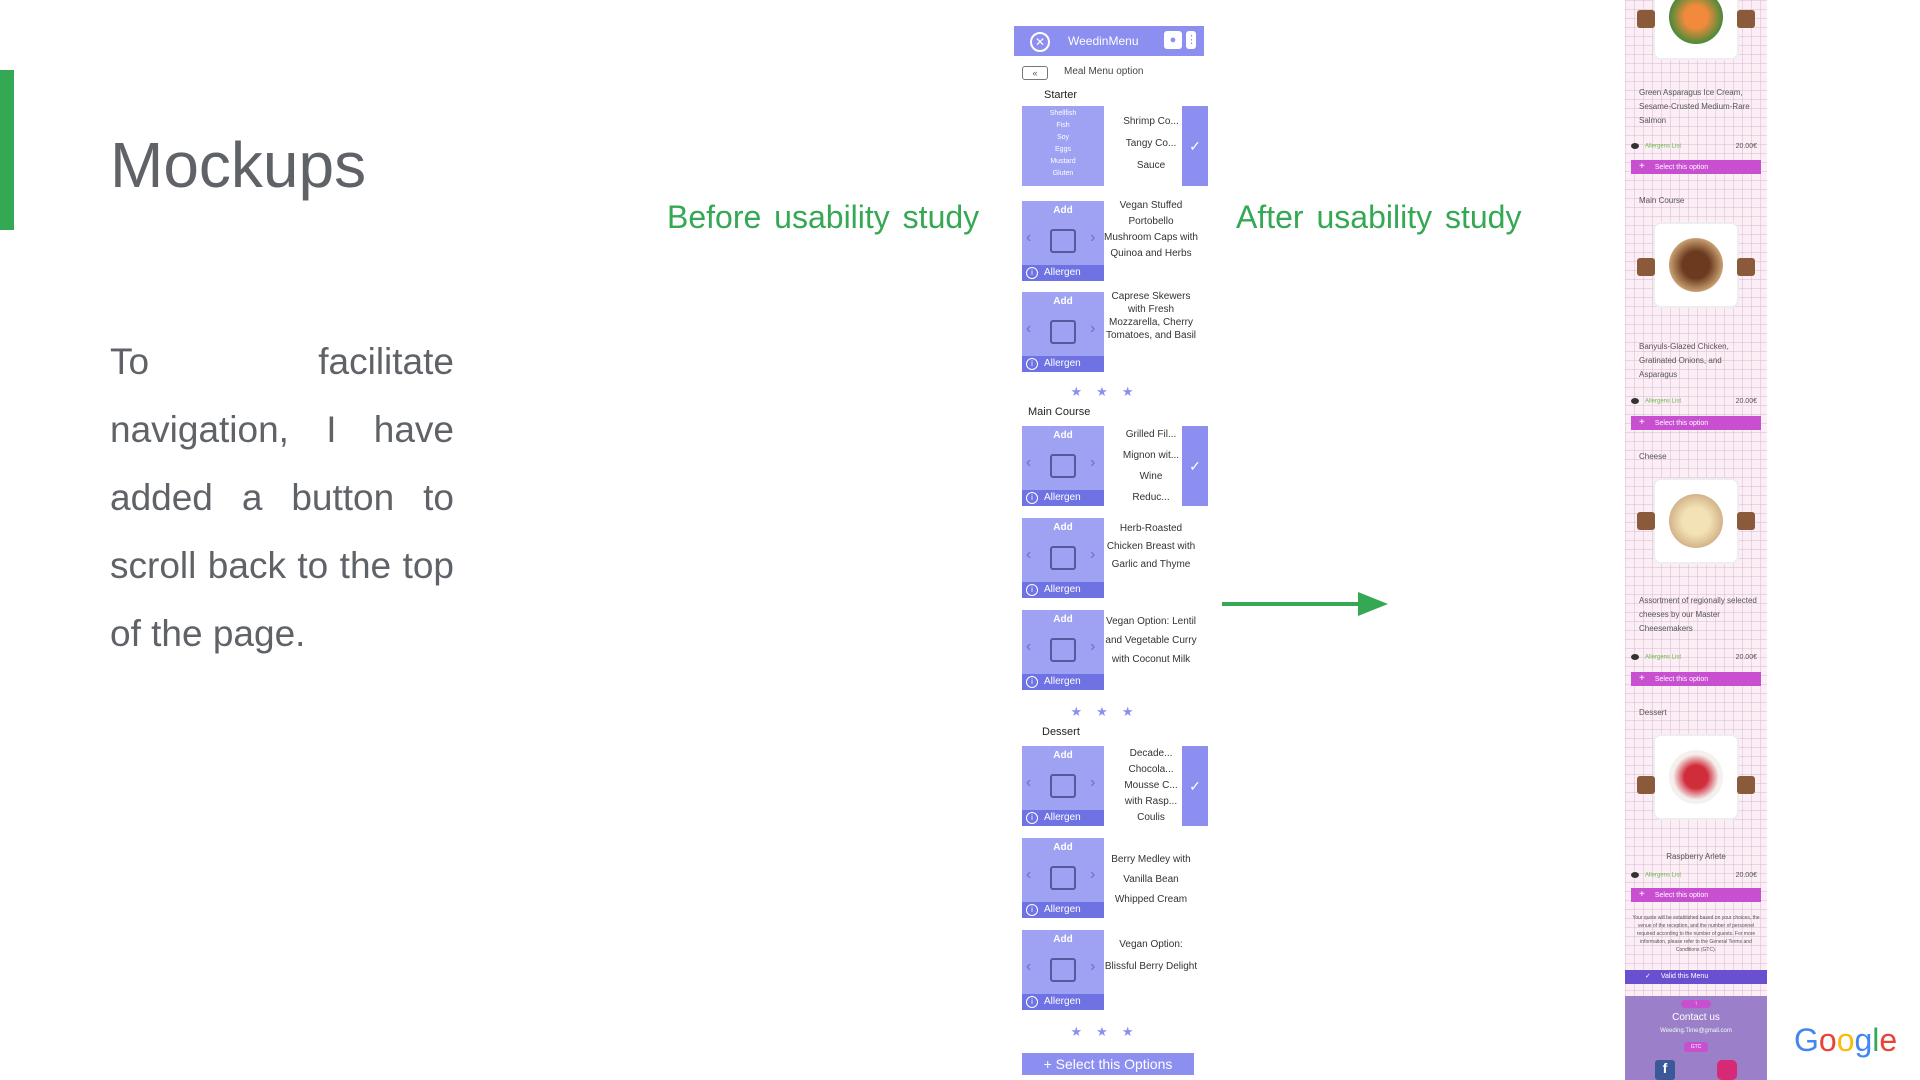 Image resolution: width=1920 pixels, height=1080 pixels. Describe the element at coordinates (1108, 1064) in the screenshot. I see `select-options-button: + Select this Options` at that location.